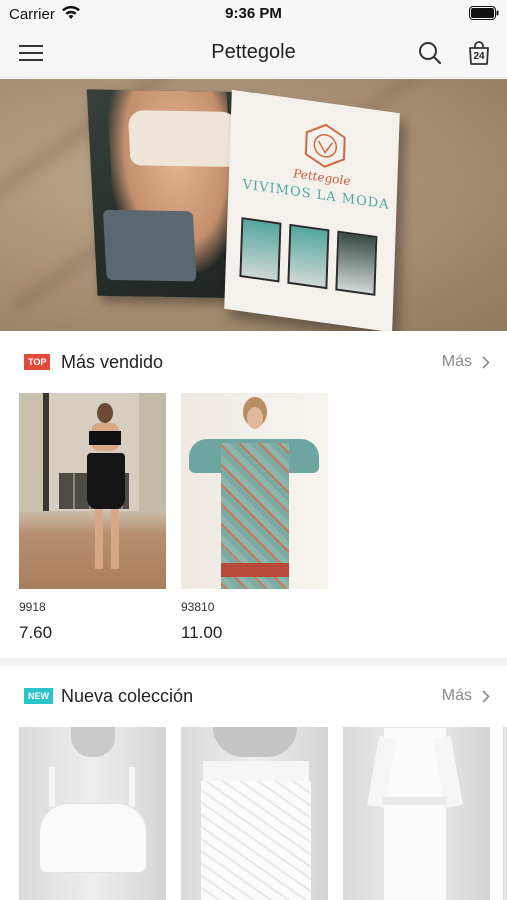 This screenshot has height=900, width=507. I want to click on status-time: 9:36 PM, so click(253, 13).